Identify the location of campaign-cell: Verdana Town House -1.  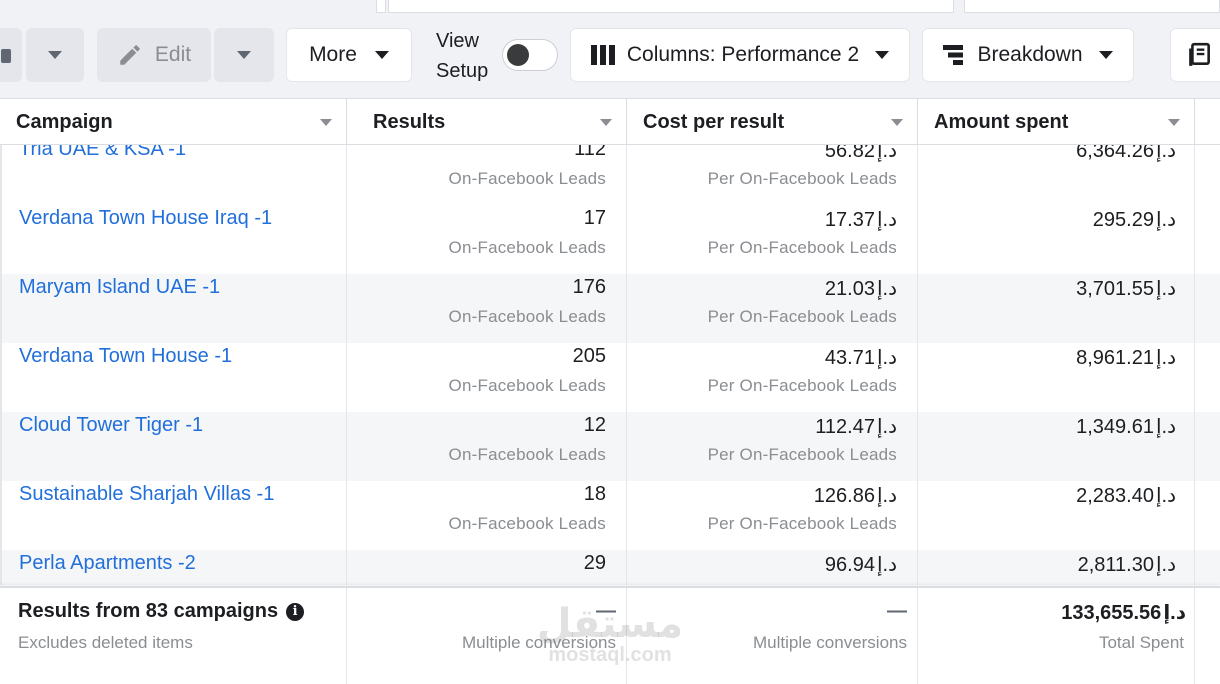
(173, 377).